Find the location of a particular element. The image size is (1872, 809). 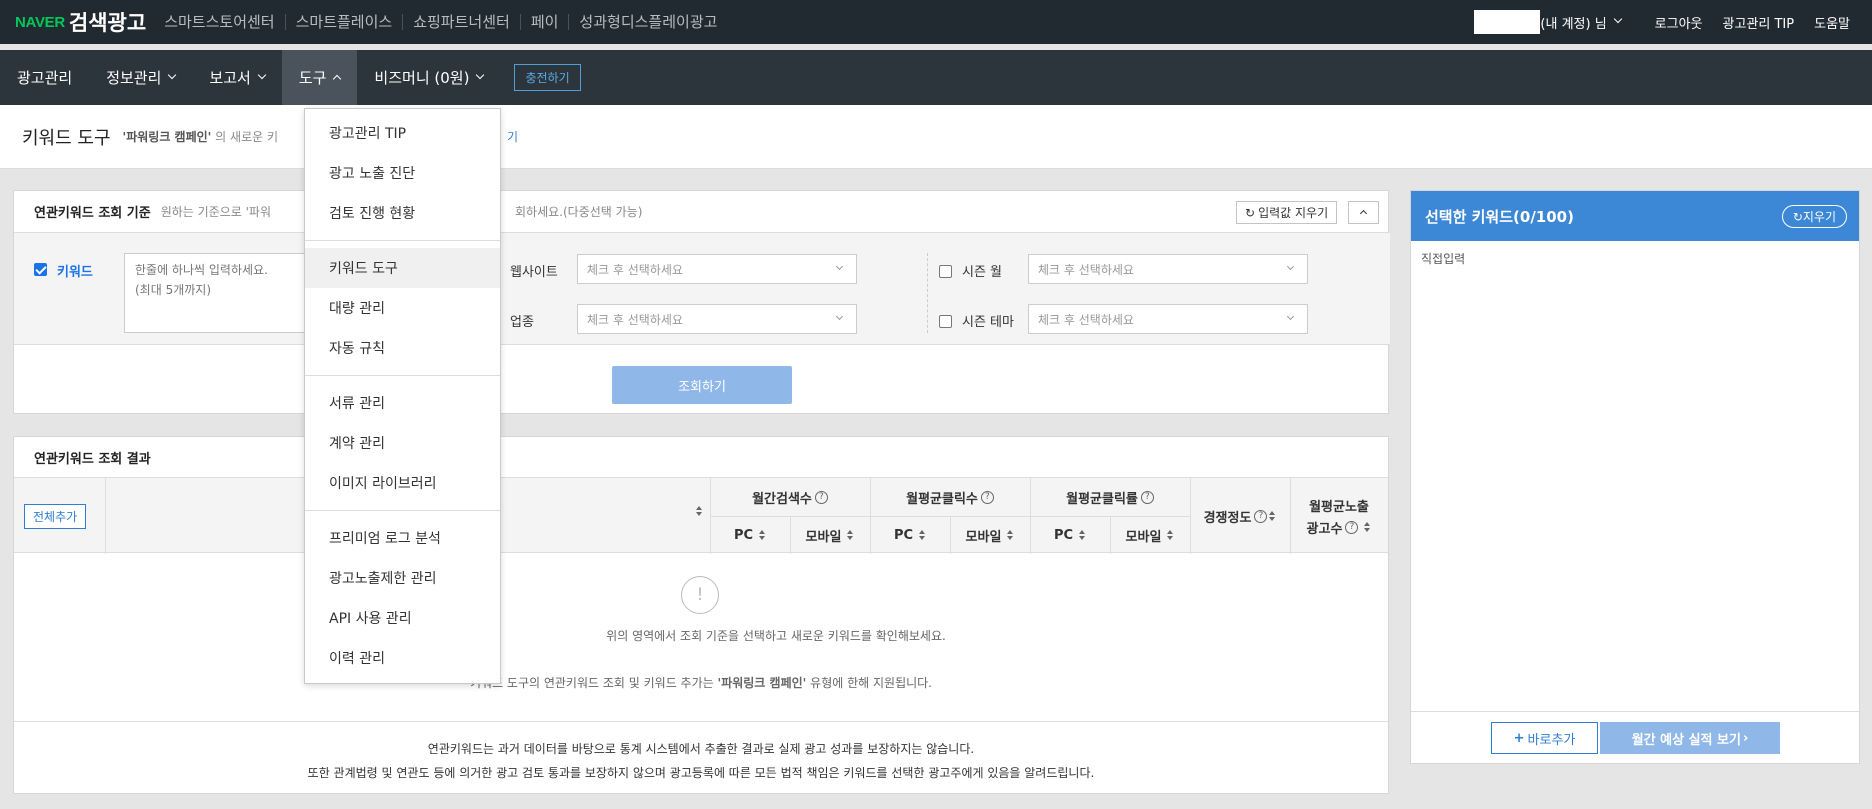

menu-item-auto-rules: 자동 규칙 is located at coordinates (402, 348).